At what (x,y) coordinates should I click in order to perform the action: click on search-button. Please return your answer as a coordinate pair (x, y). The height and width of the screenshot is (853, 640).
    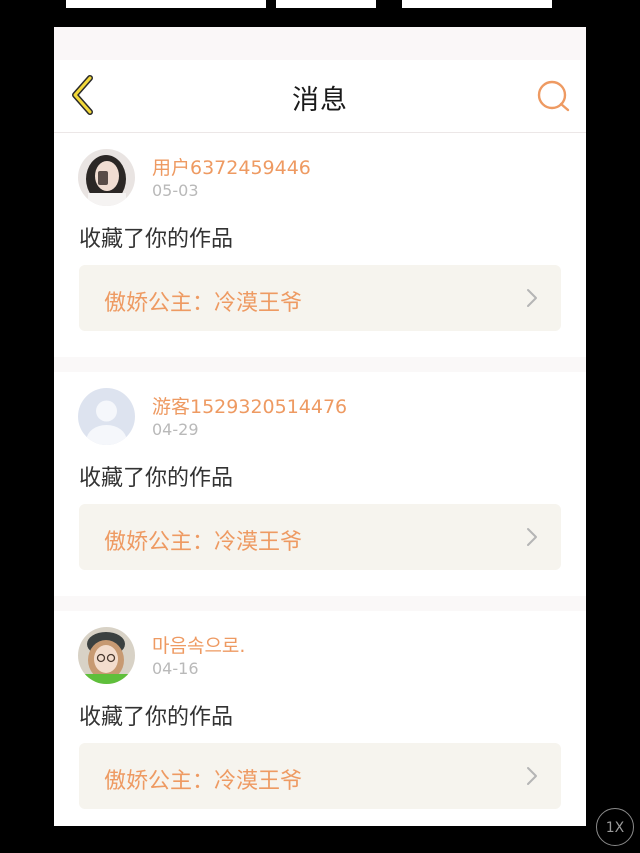
    Looking at the image, I should click on (554, 96).